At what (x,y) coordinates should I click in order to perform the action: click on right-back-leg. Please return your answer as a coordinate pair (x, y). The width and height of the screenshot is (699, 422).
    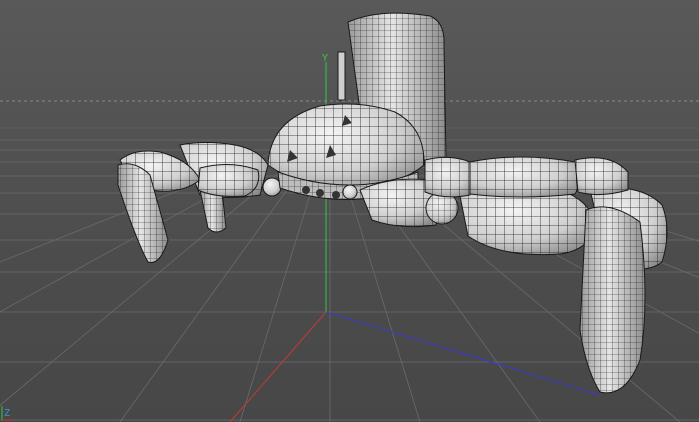
    Looking at the image, I should click on (526, 177).